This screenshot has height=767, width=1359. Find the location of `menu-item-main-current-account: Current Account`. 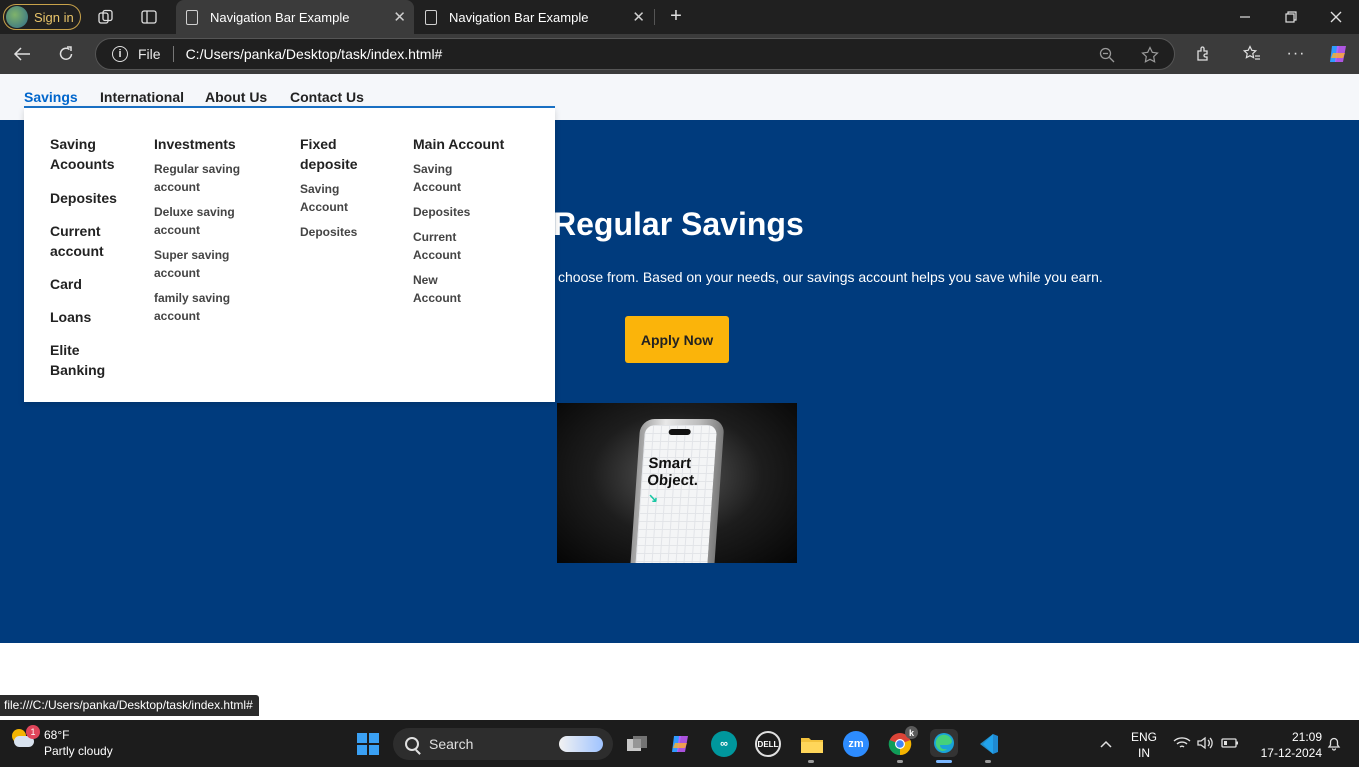

menu-item-main-current-account: Current Account is located at coordinates (443, 246).